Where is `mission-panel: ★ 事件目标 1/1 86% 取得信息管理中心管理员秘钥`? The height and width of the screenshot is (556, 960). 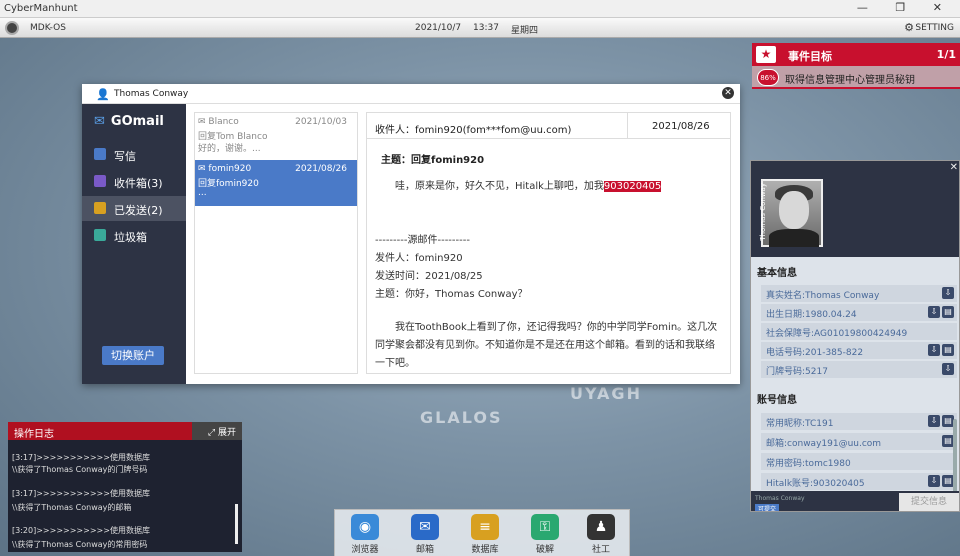
mission-panel: ★ 事件目标 1/1 86% 取得信息管理中心管理员秘钥 is located at coordinates (856, 66).